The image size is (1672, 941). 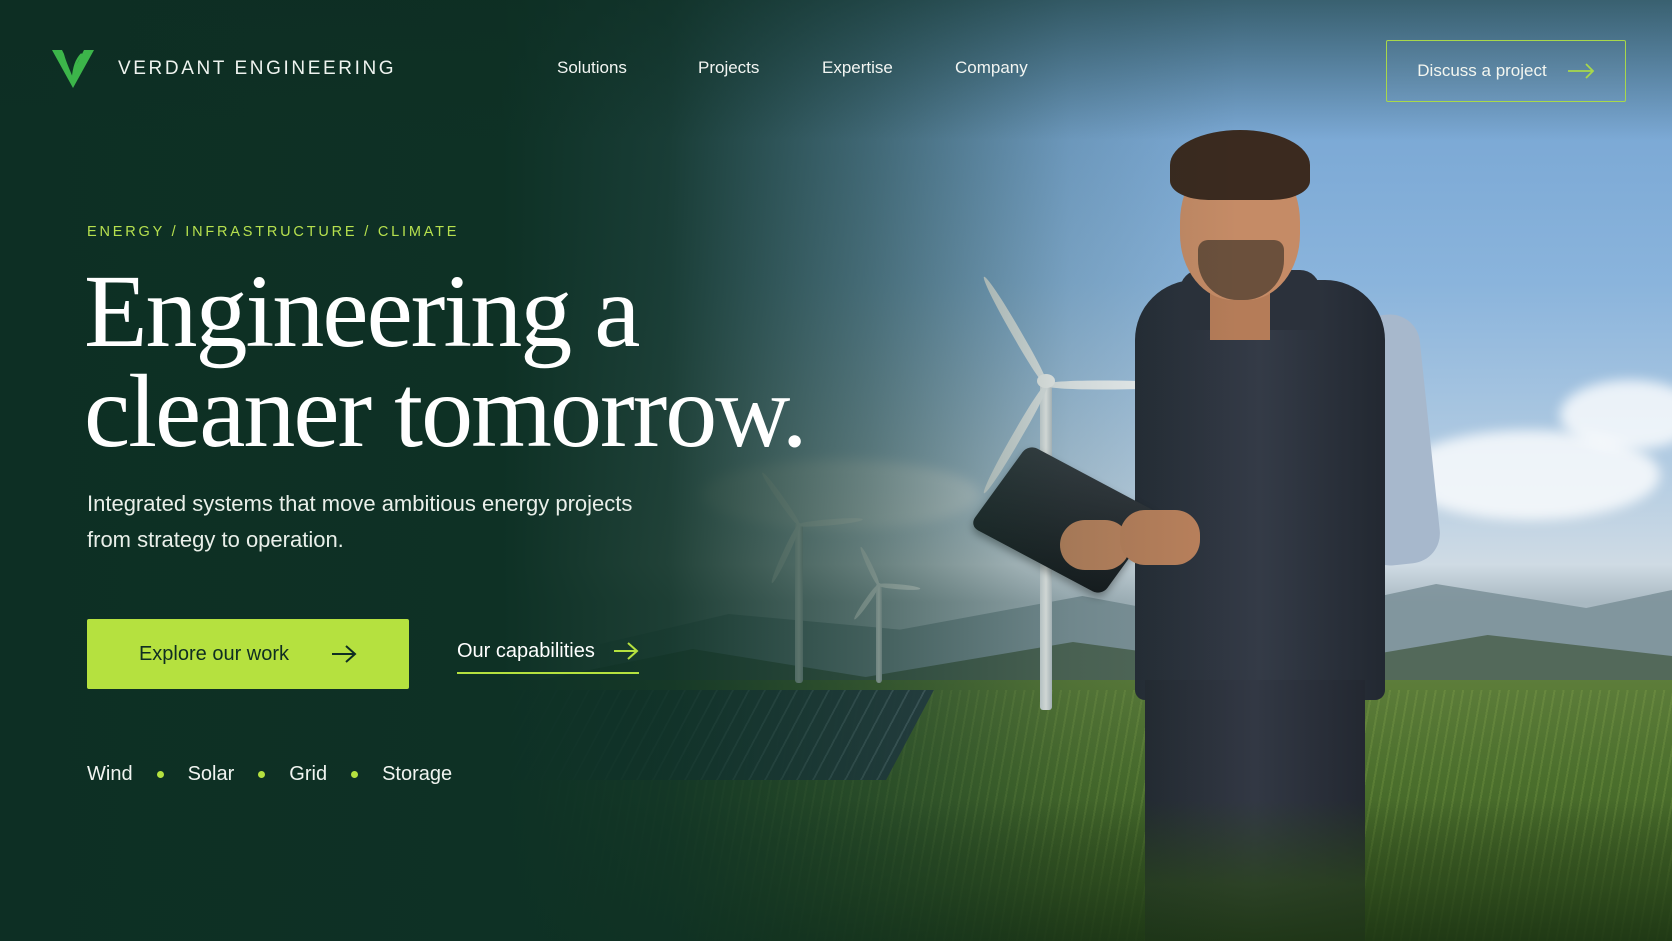 I want to click on tag-storage: Storage, so click(x=417, y=774).